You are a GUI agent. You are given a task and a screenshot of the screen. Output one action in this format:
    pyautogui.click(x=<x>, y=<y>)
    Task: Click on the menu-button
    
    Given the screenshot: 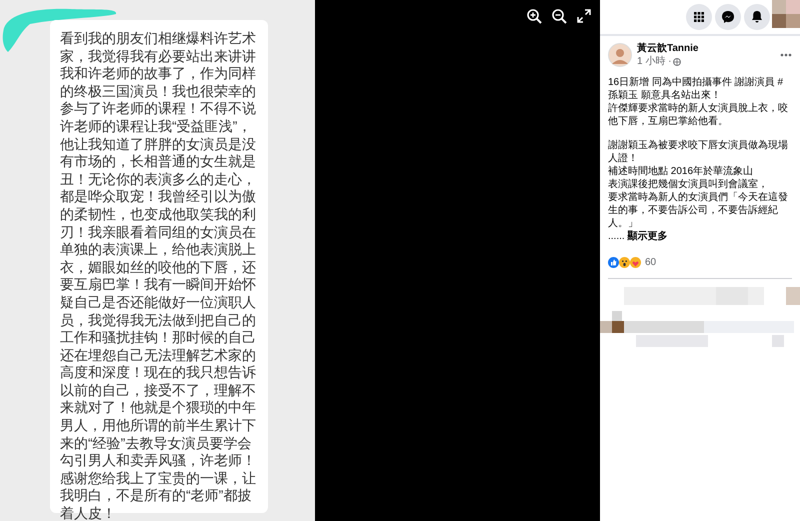 What is the action you would take?
    pyautogui.click(x=699, y=17)
    